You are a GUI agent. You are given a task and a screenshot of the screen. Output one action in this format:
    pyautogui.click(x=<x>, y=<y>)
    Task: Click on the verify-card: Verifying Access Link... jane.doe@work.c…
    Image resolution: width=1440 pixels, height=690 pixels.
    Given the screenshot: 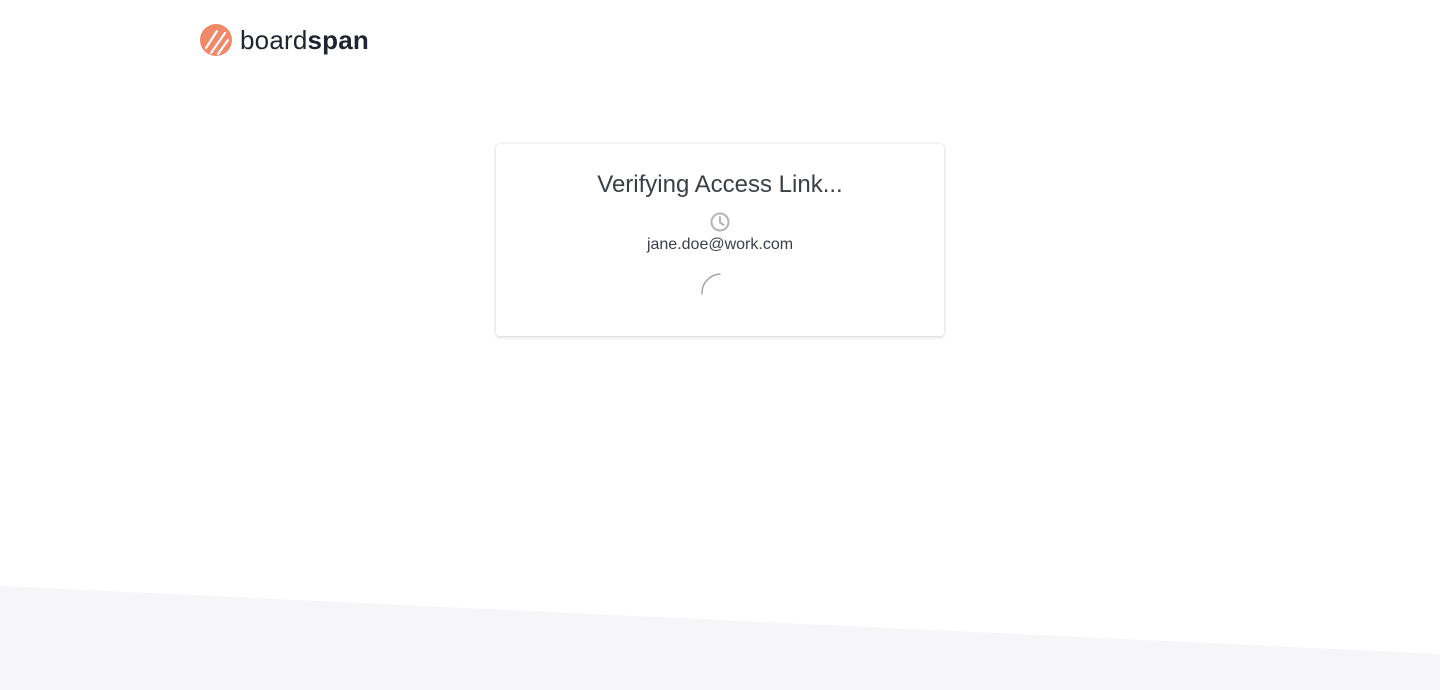 What is the action you would take?
    pyautogui.click(x=720, y=240)
    